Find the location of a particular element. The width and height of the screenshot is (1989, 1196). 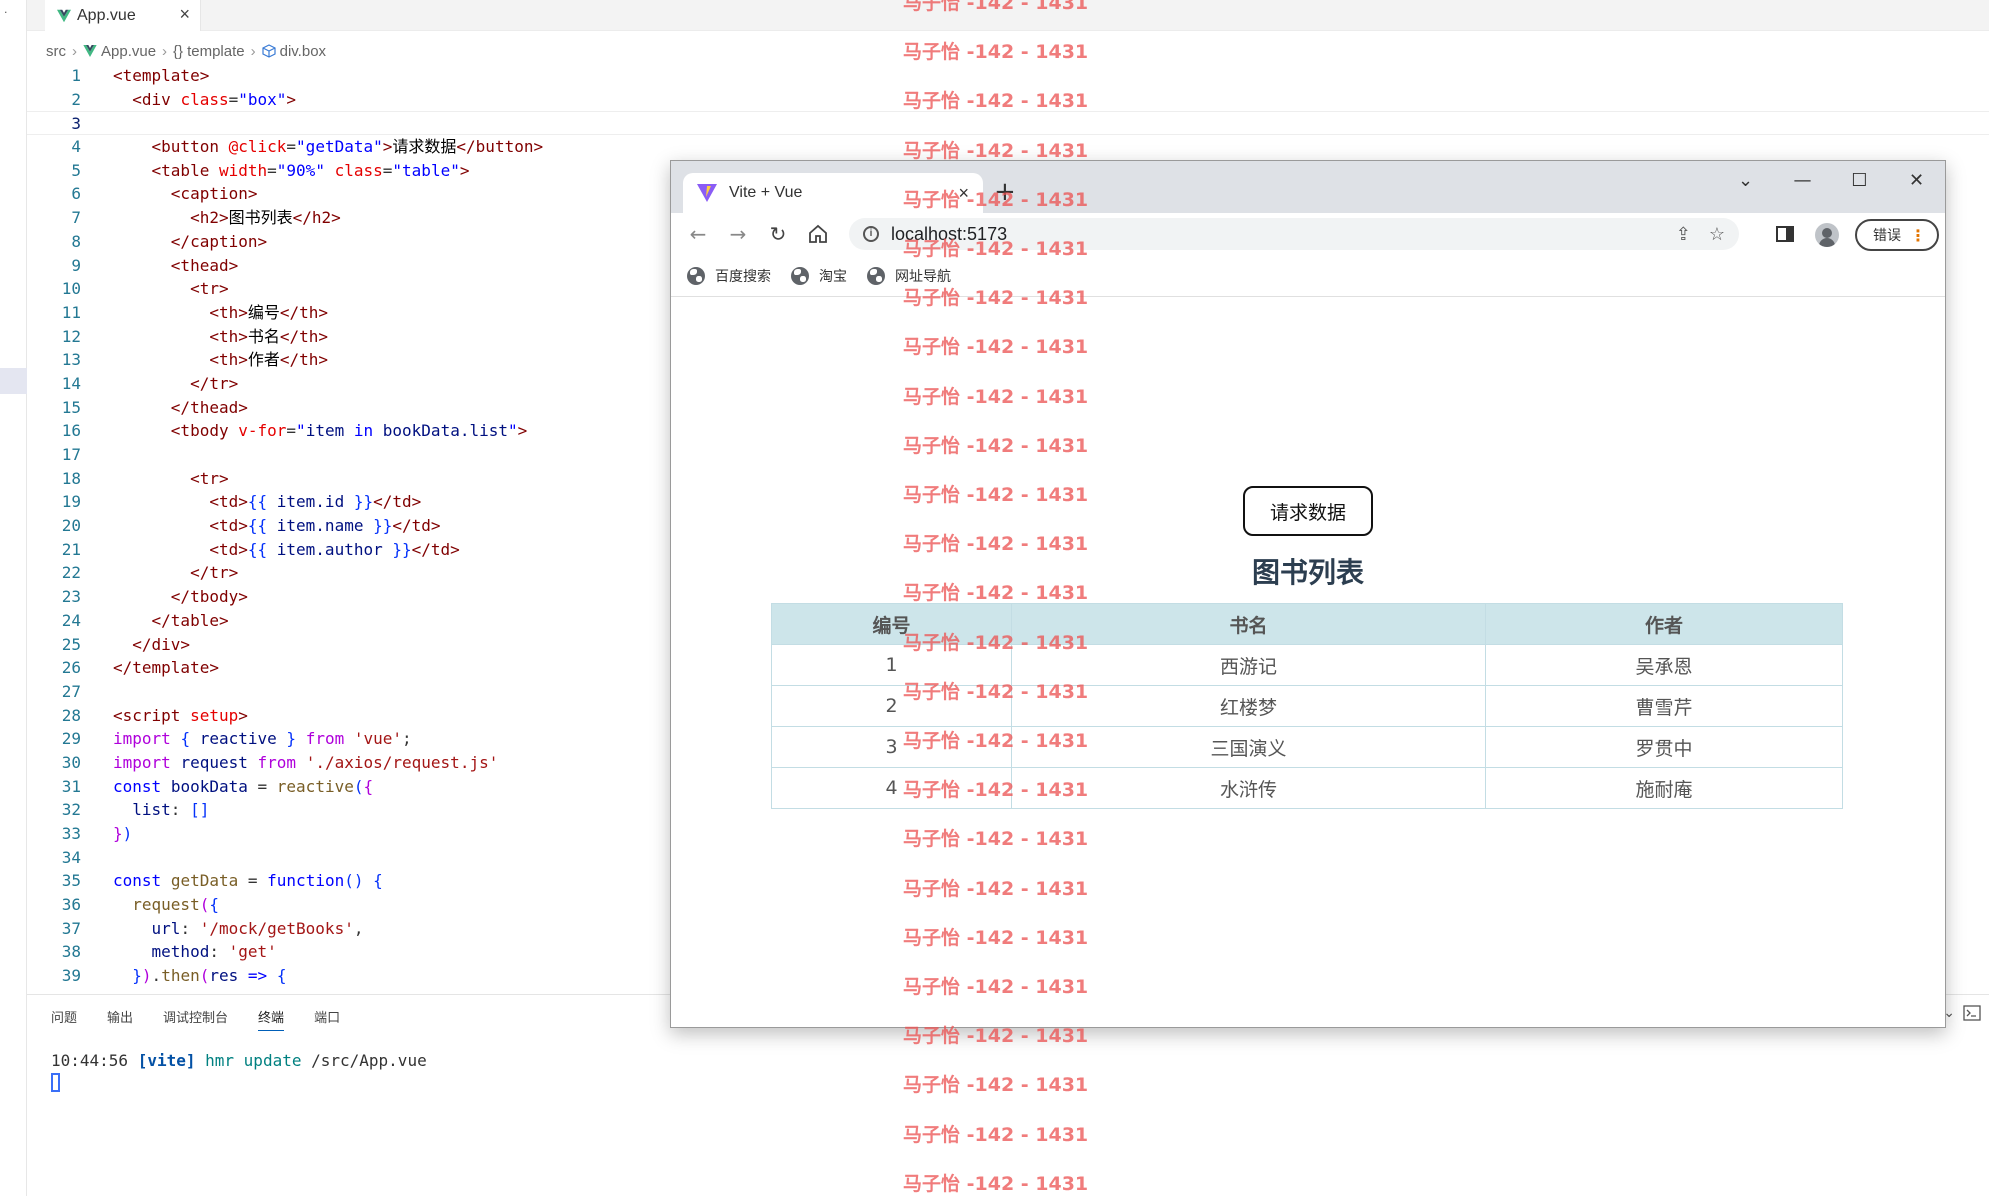

column-header: 作者 is located at coordinates (1664, 624).